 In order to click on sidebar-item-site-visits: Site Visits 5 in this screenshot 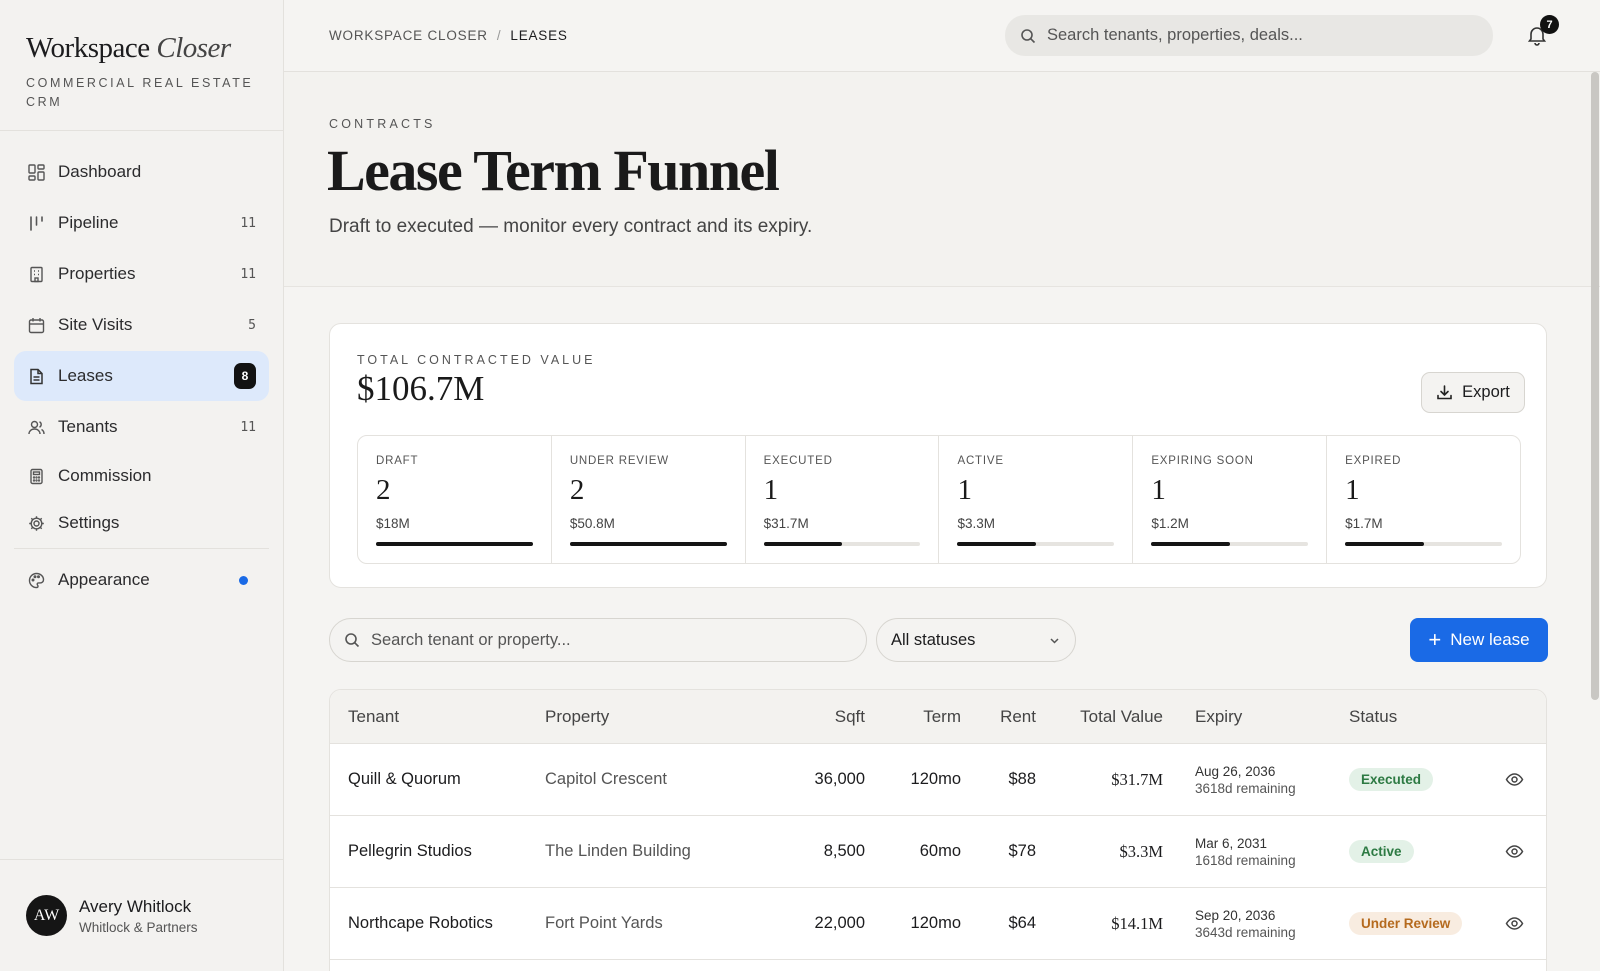, I will do `click(141, 325)`.